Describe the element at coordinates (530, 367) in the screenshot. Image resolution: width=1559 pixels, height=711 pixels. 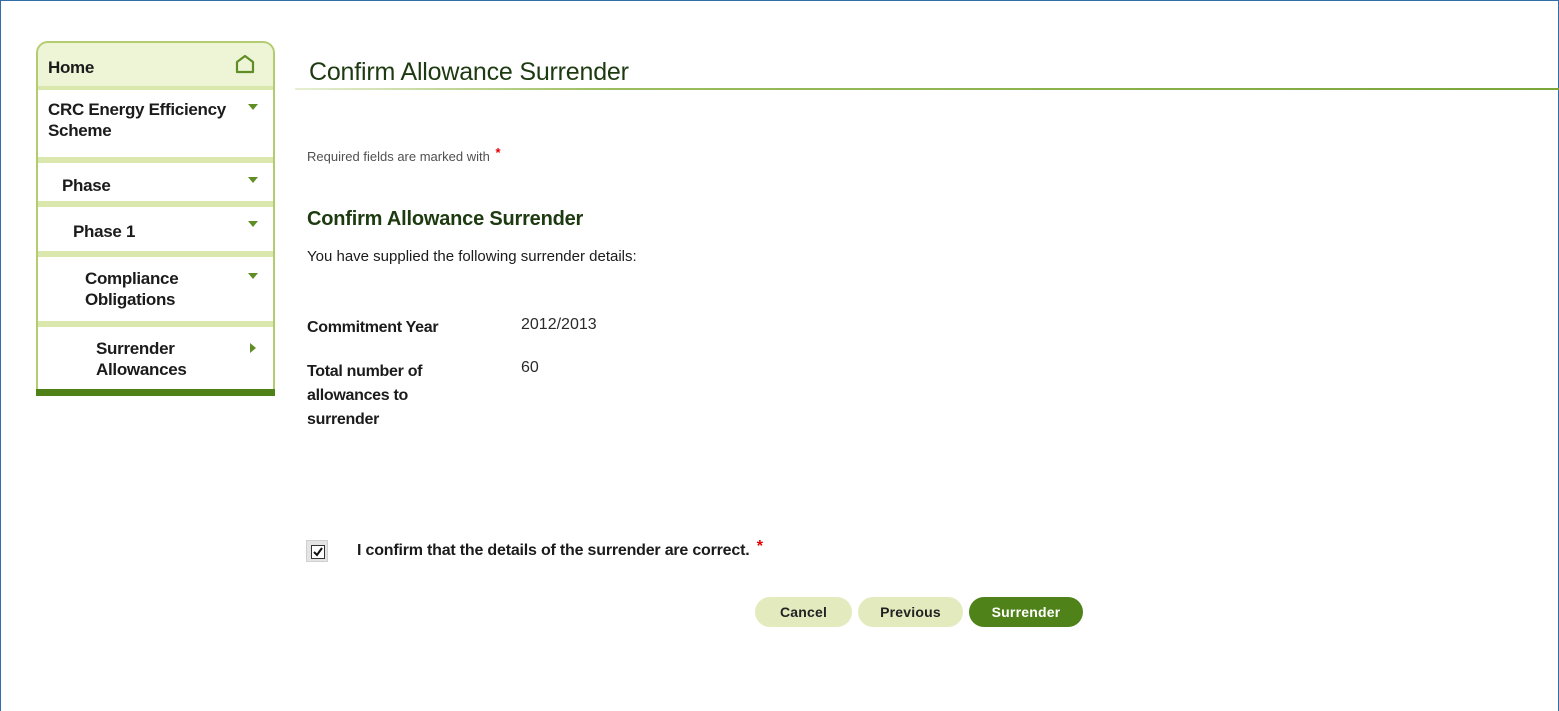
I see `total-allowances-value: 60` at that location.